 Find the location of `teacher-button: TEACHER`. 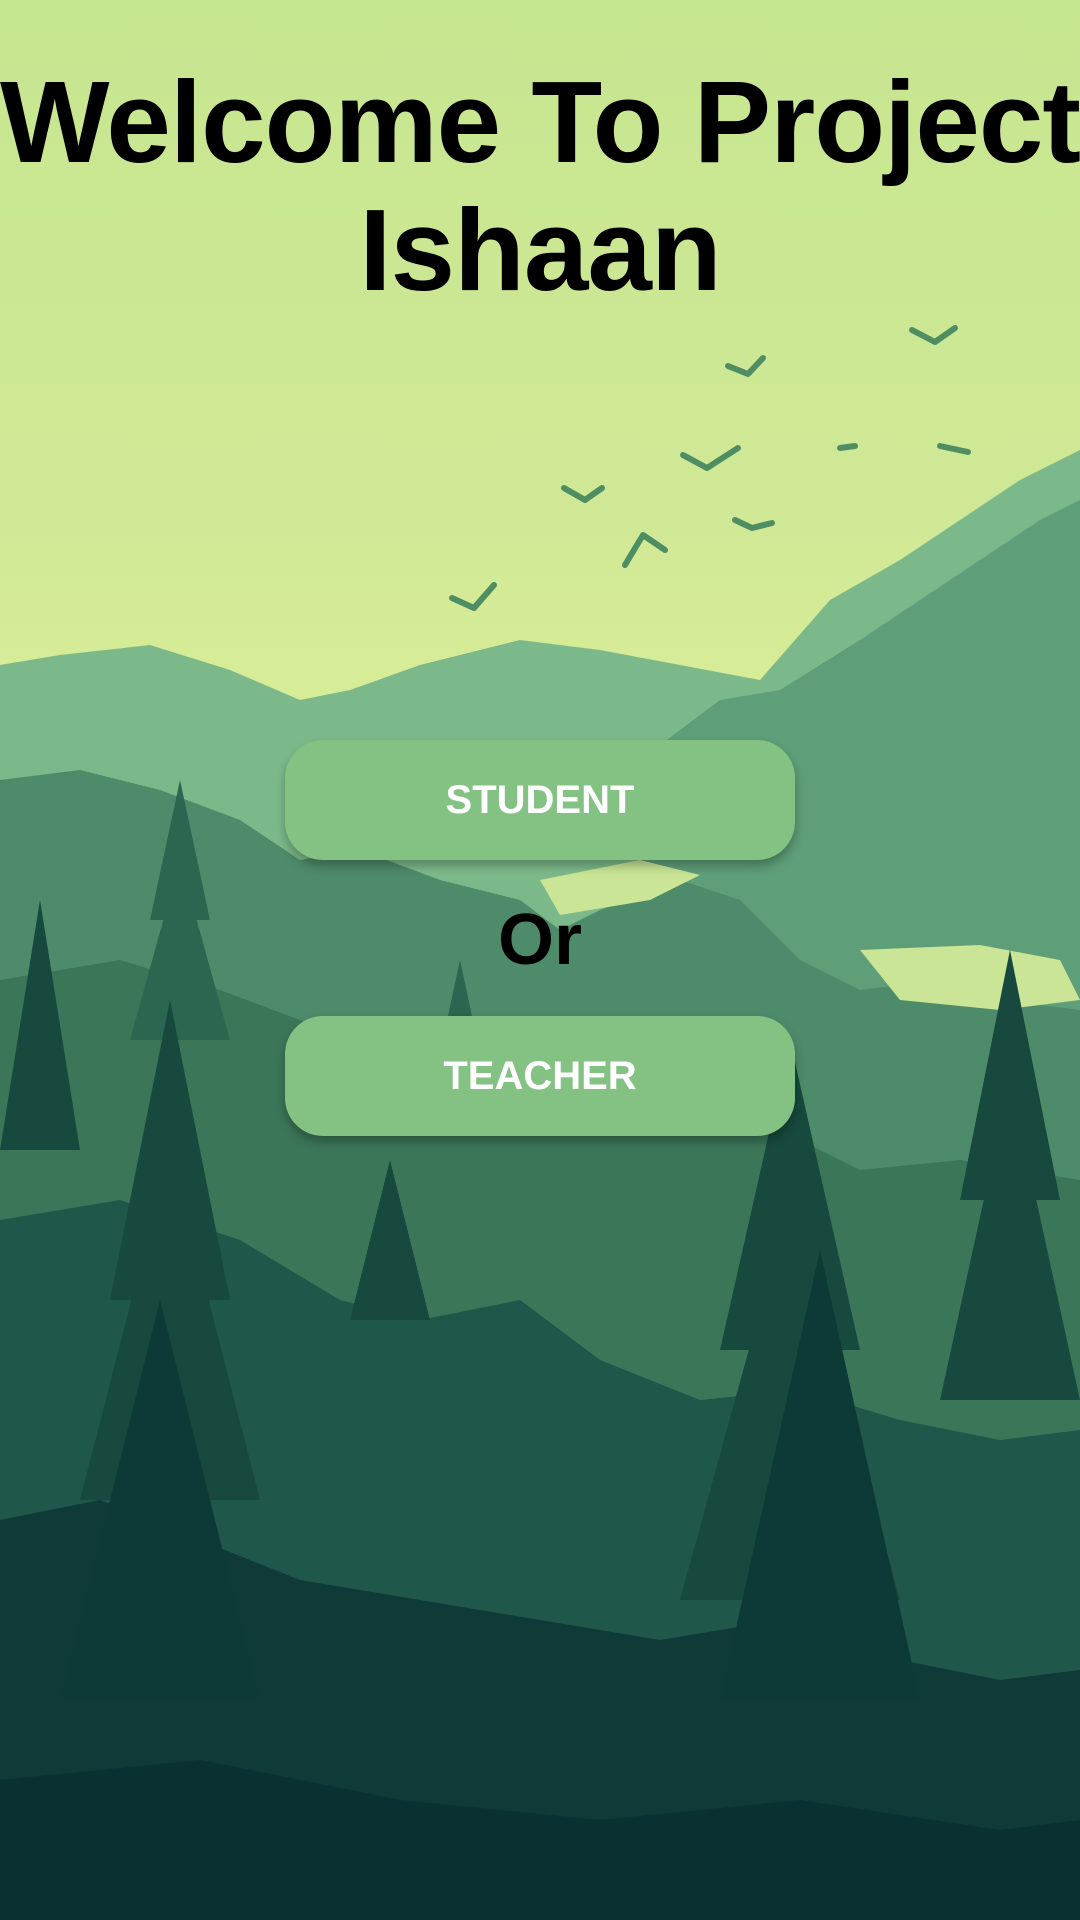

teacher-button: TEACHER is located at coordinates (540, 1076).